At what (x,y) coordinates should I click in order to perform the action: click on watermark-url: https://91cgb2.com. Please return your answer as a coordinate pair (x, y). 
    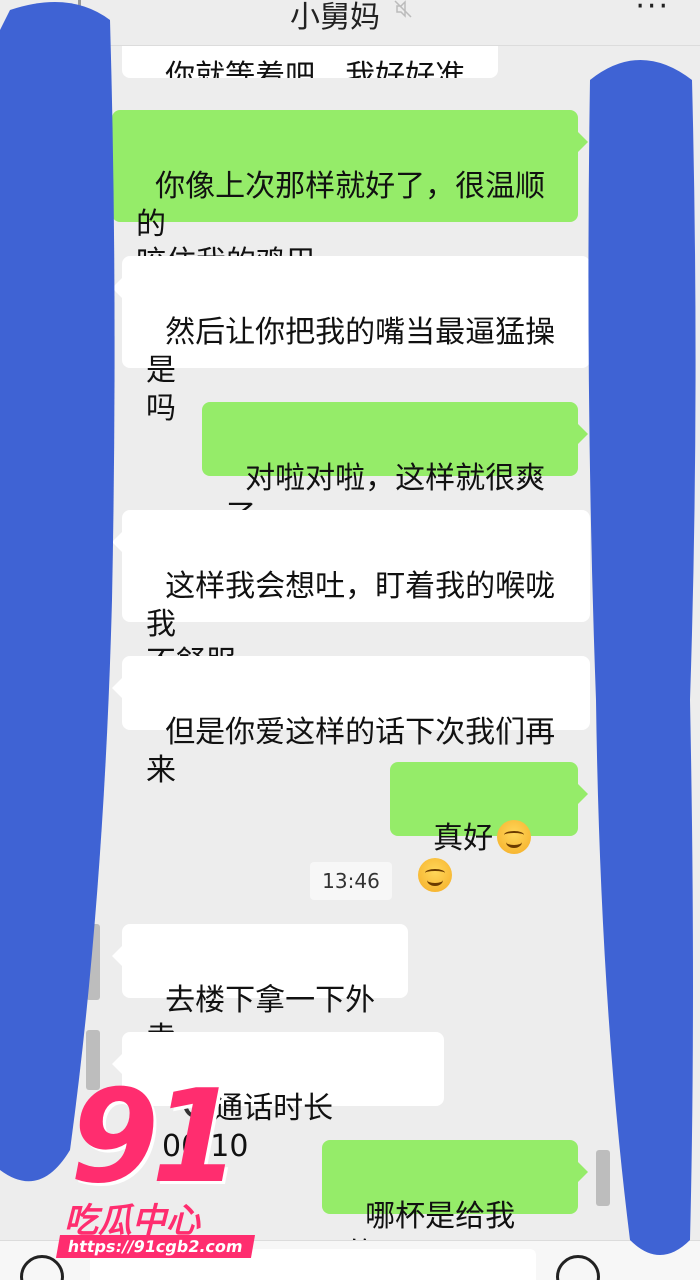
    Looking at the image, I should click on (155, 1246).